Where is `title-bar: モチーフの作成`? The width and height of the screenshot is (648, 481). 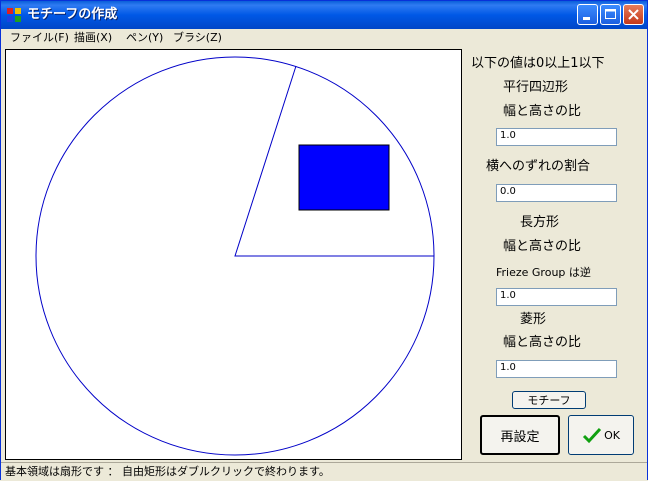 title-bar: モチーフの作成 is located at coordinates (324, 15).